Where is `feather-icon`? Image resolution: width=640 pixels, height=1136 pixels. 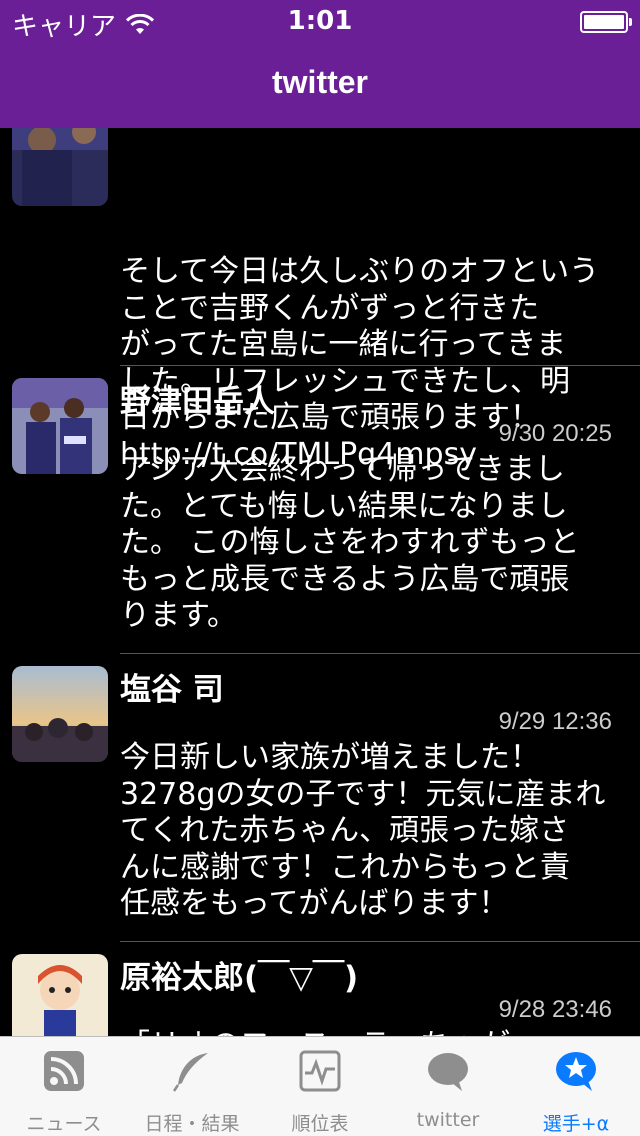
feather-icon is located at coordinates (190, 1072).